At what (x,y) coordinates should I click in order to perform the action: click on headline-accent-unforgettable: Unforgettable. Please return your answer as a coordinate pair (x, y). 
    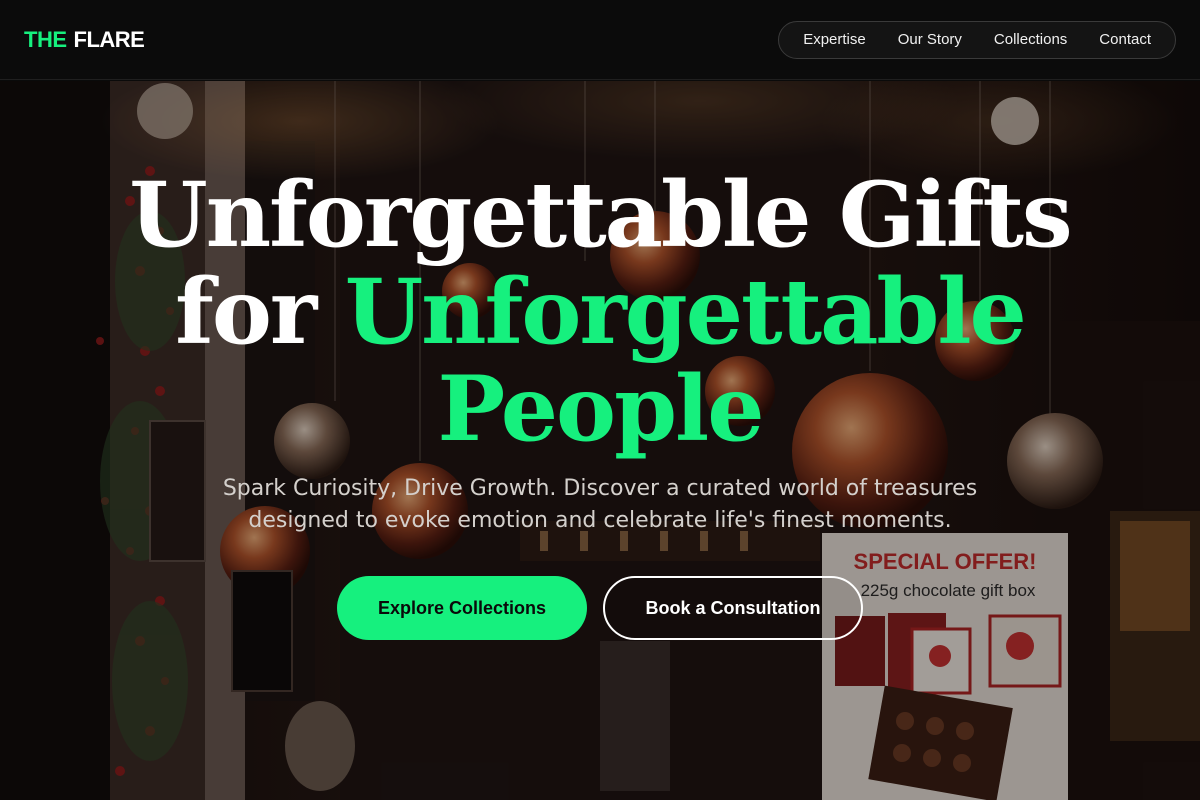
    Looking at the image, I should click on (685, 312).